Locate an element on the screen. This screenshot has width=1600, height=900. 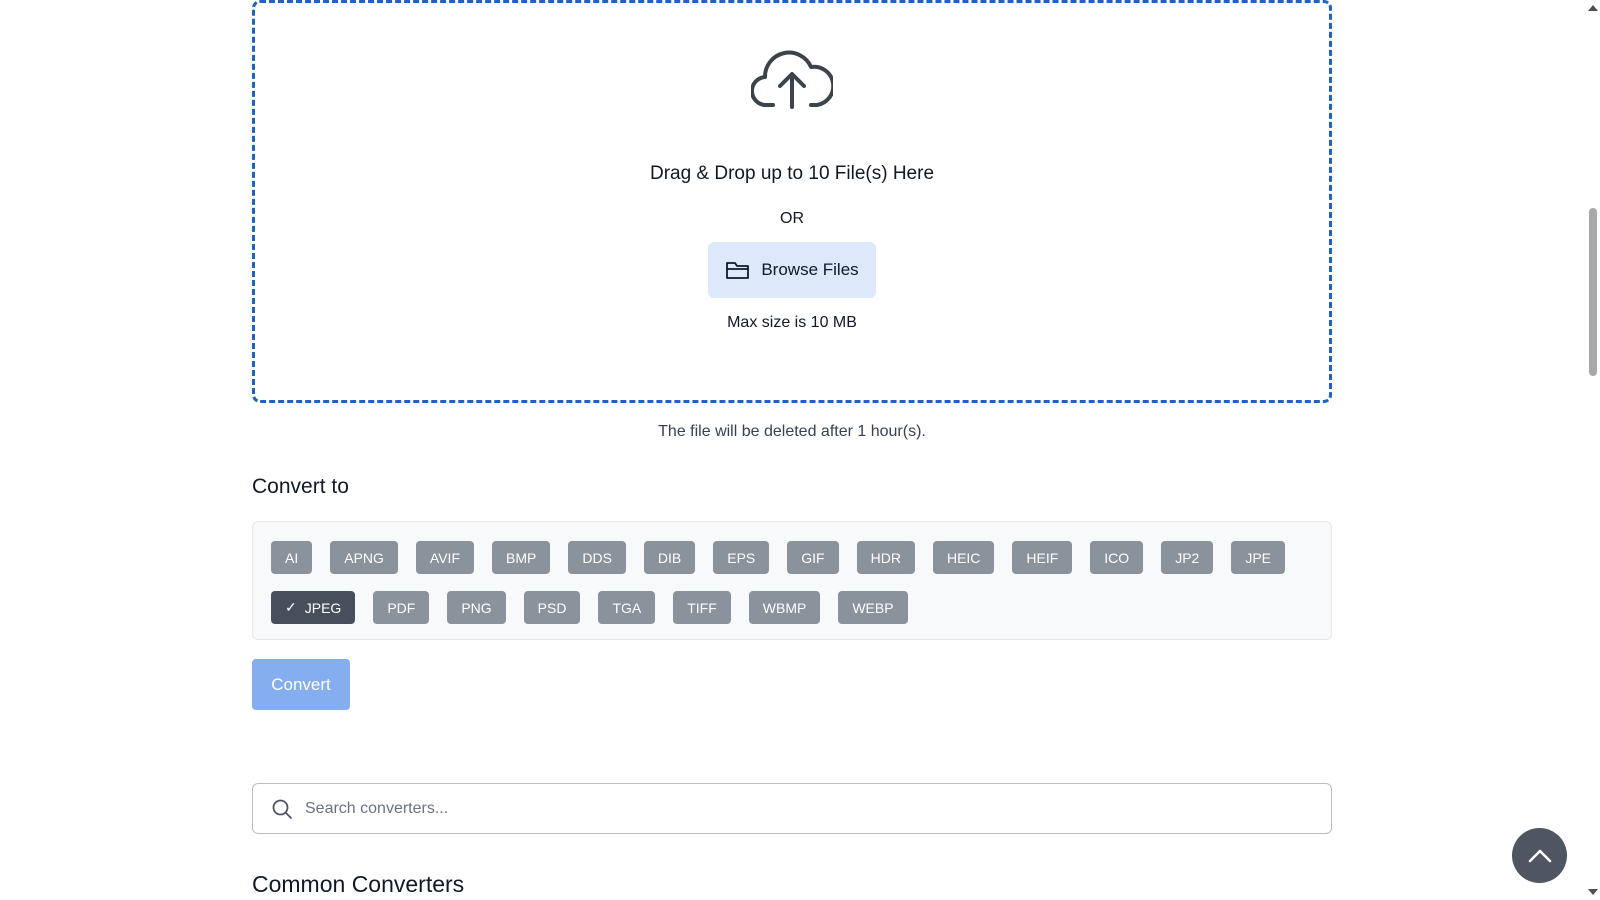
format-option-ai: AI is located at coordinates (292, 557).